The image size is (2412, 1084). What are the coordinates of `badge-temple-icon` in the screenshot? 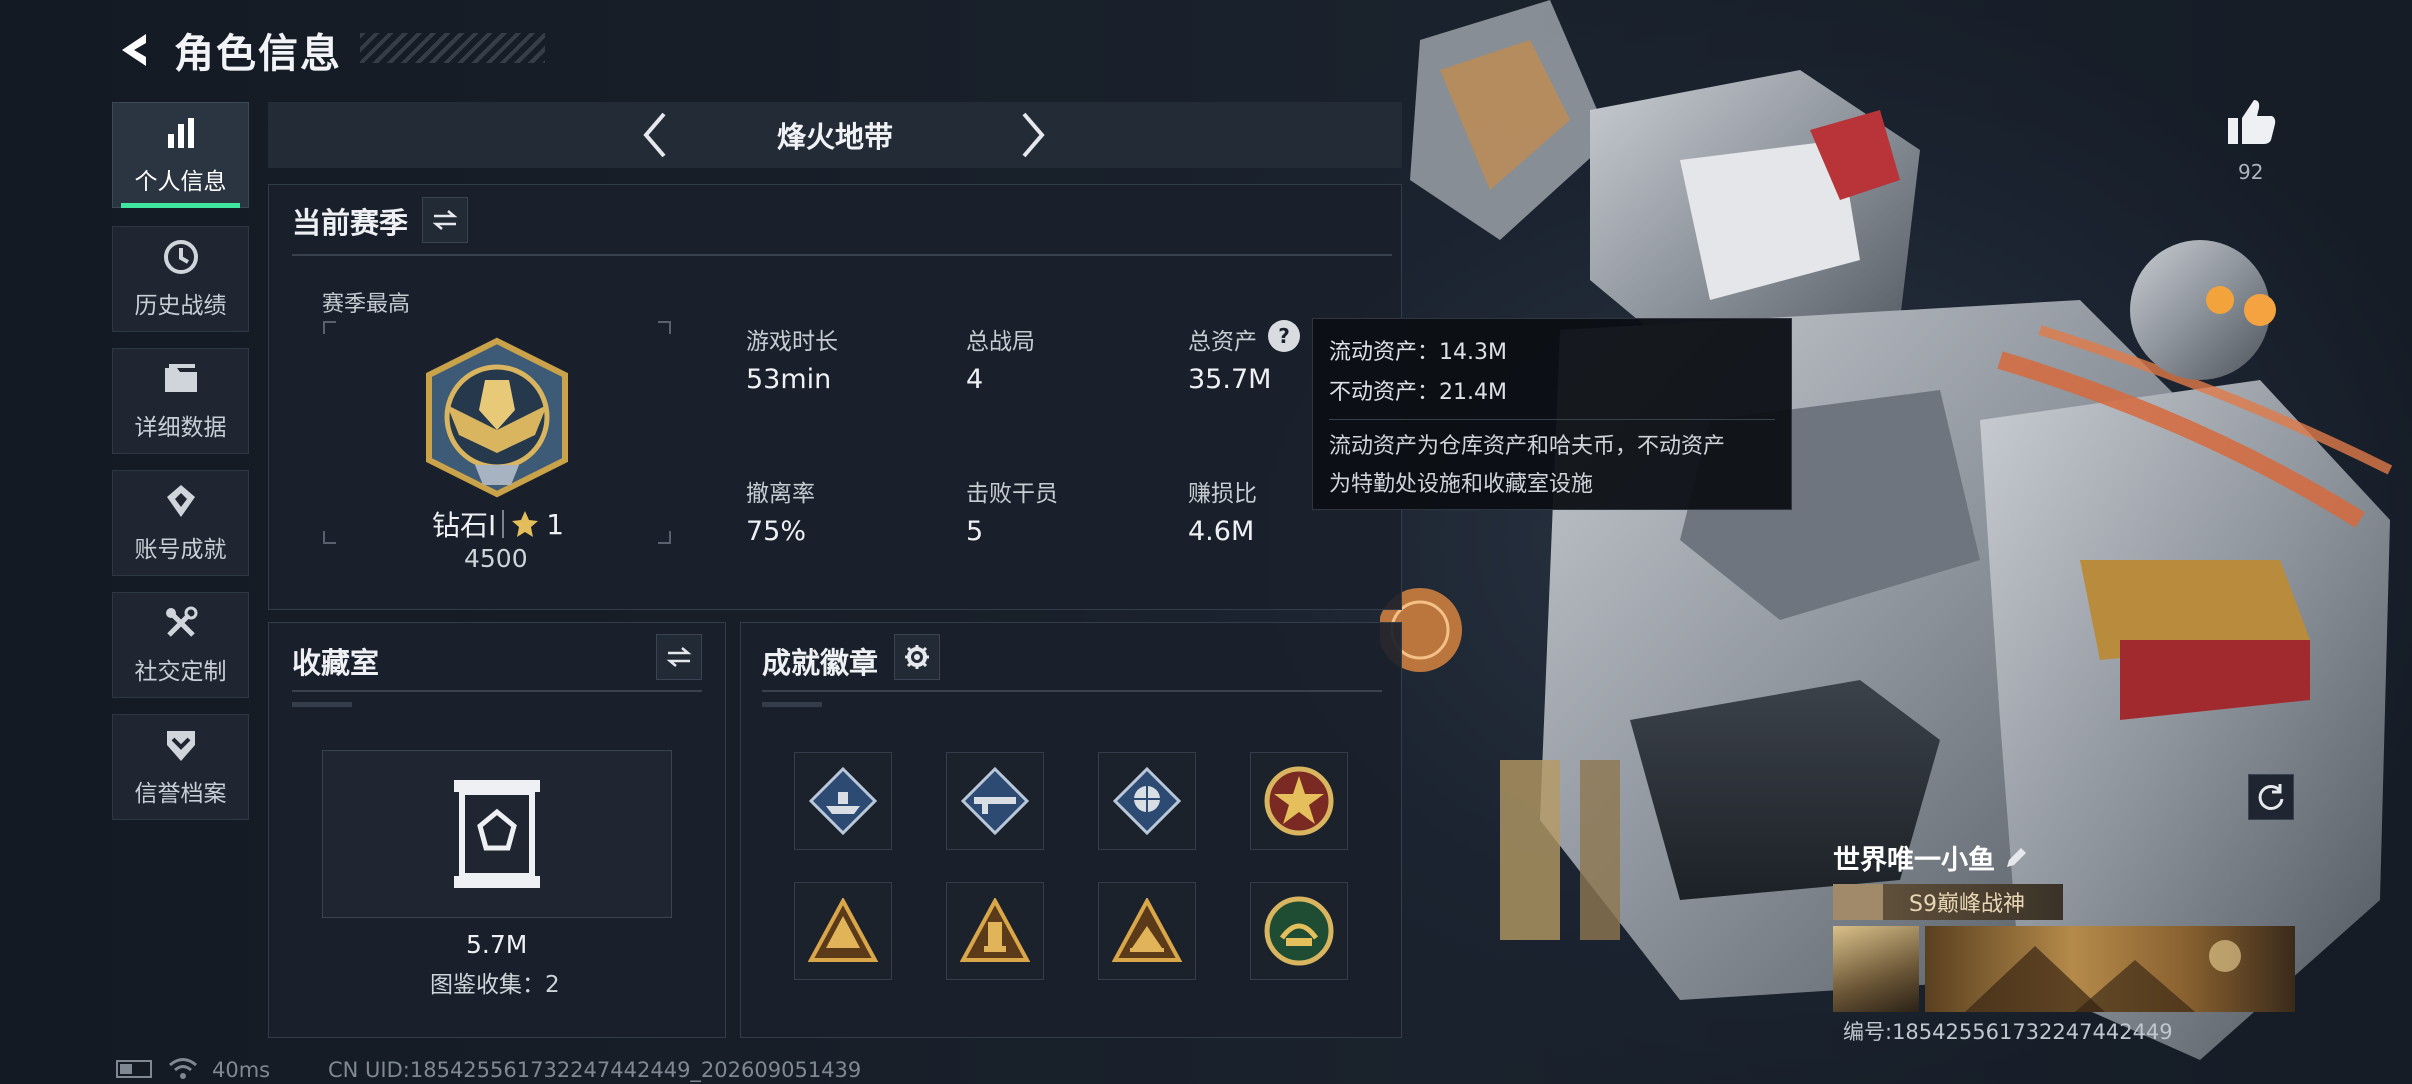 It's located at (1147, 930).